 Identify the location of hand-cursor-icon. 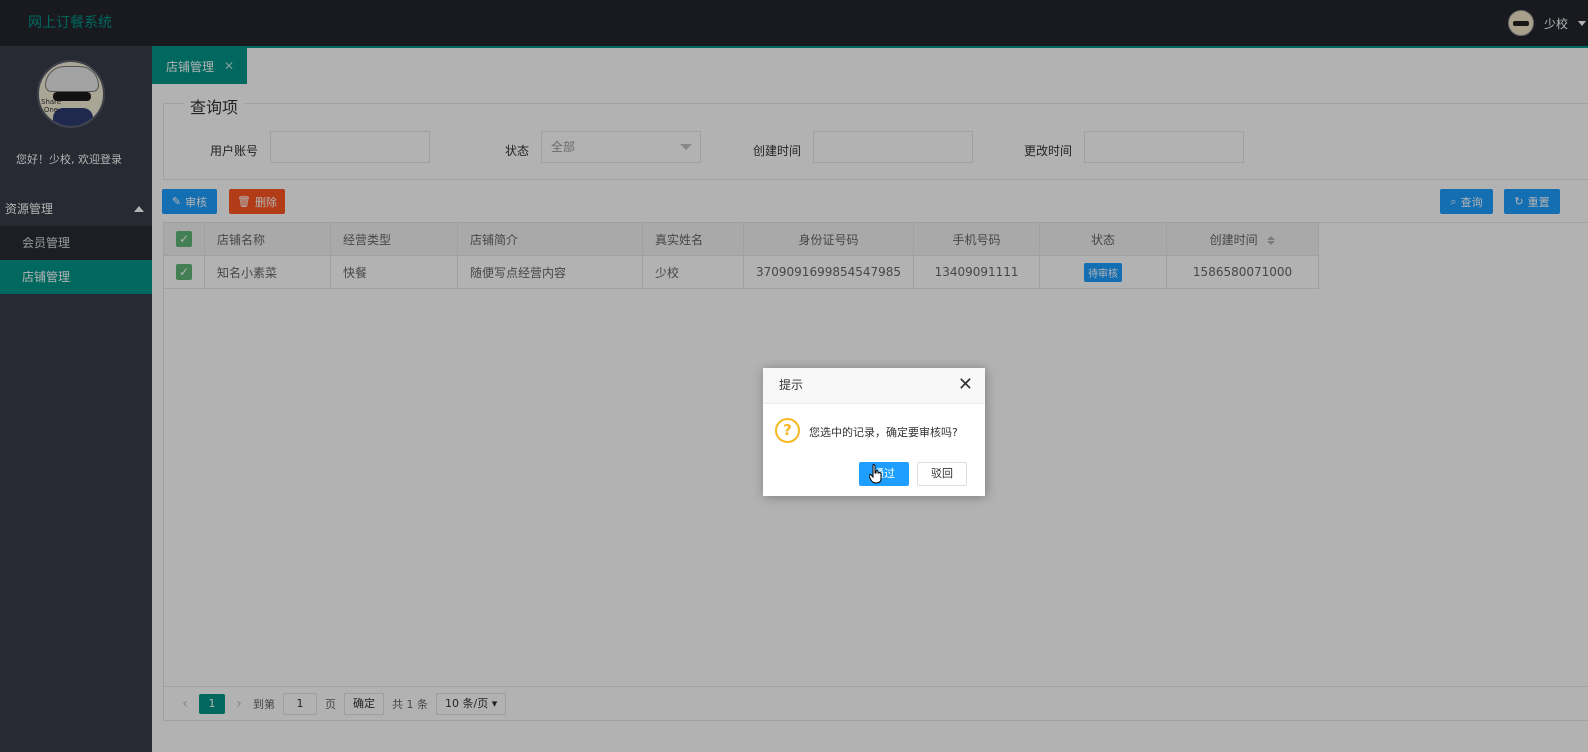
(875, 474).